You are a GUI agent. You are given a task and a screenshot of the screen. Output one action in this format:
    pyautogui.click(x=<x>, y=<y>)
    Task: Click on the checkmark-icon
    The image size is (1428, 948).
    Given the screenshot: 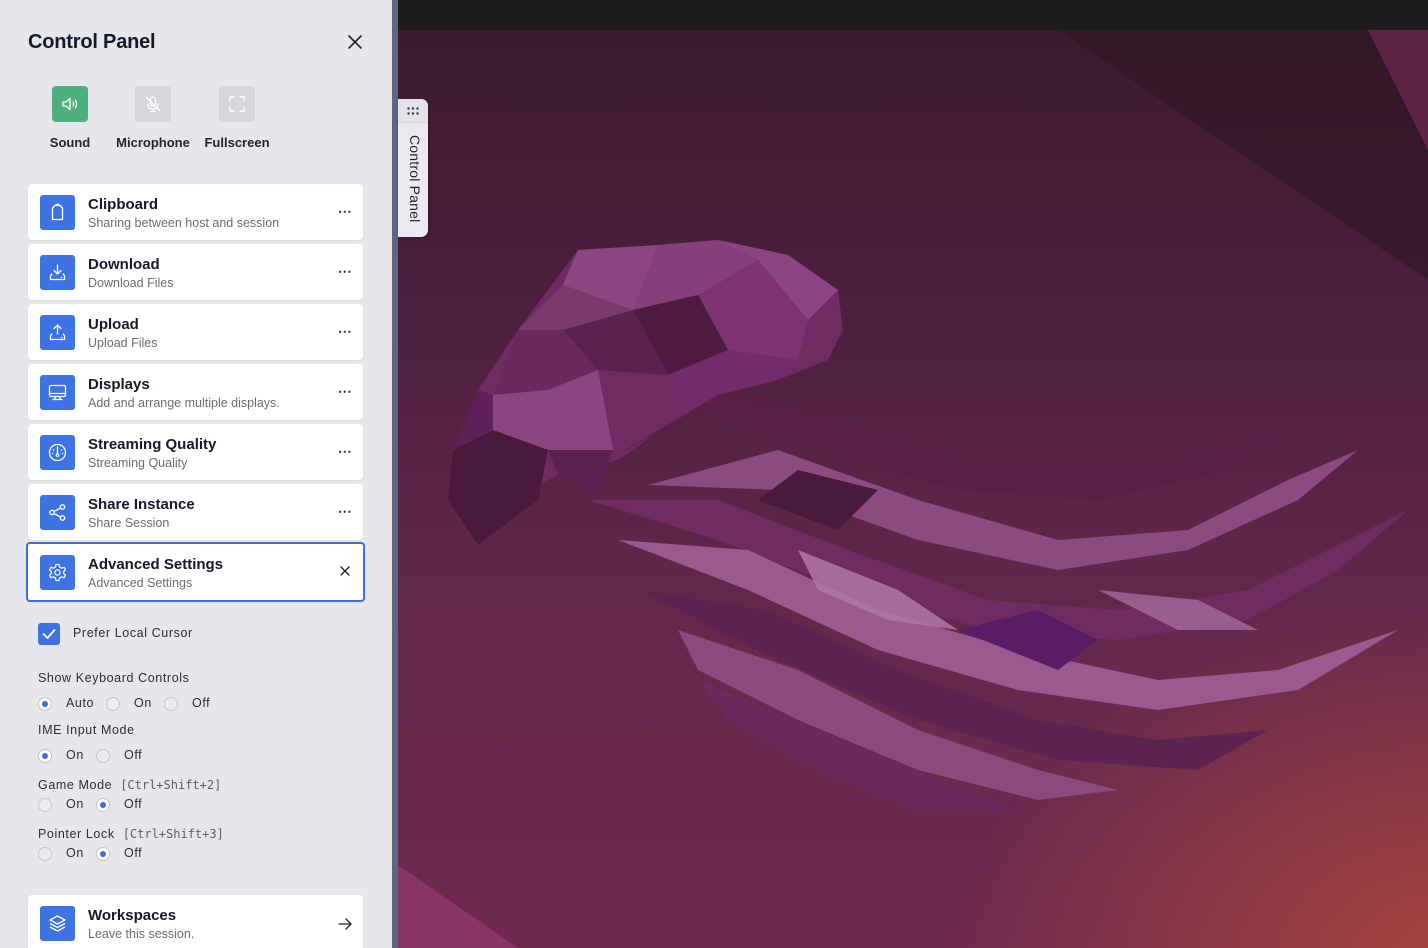 What is the action you would take?
    pyautogui.click(x=49, y=634)
    